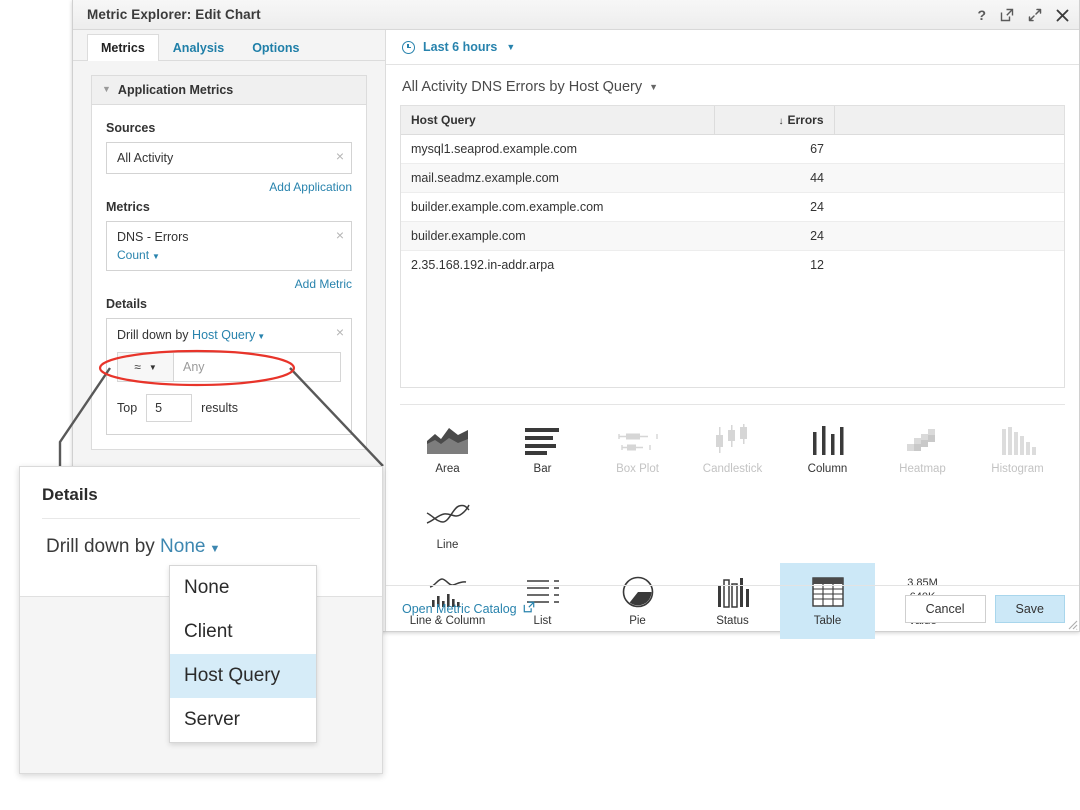 Image resolution: width=1080 pixels, height=810 pixels. What do you see at coordinates (169, 408) in the screenshot?
I see `top-results-input: 5` at bounding box center [169, 408].